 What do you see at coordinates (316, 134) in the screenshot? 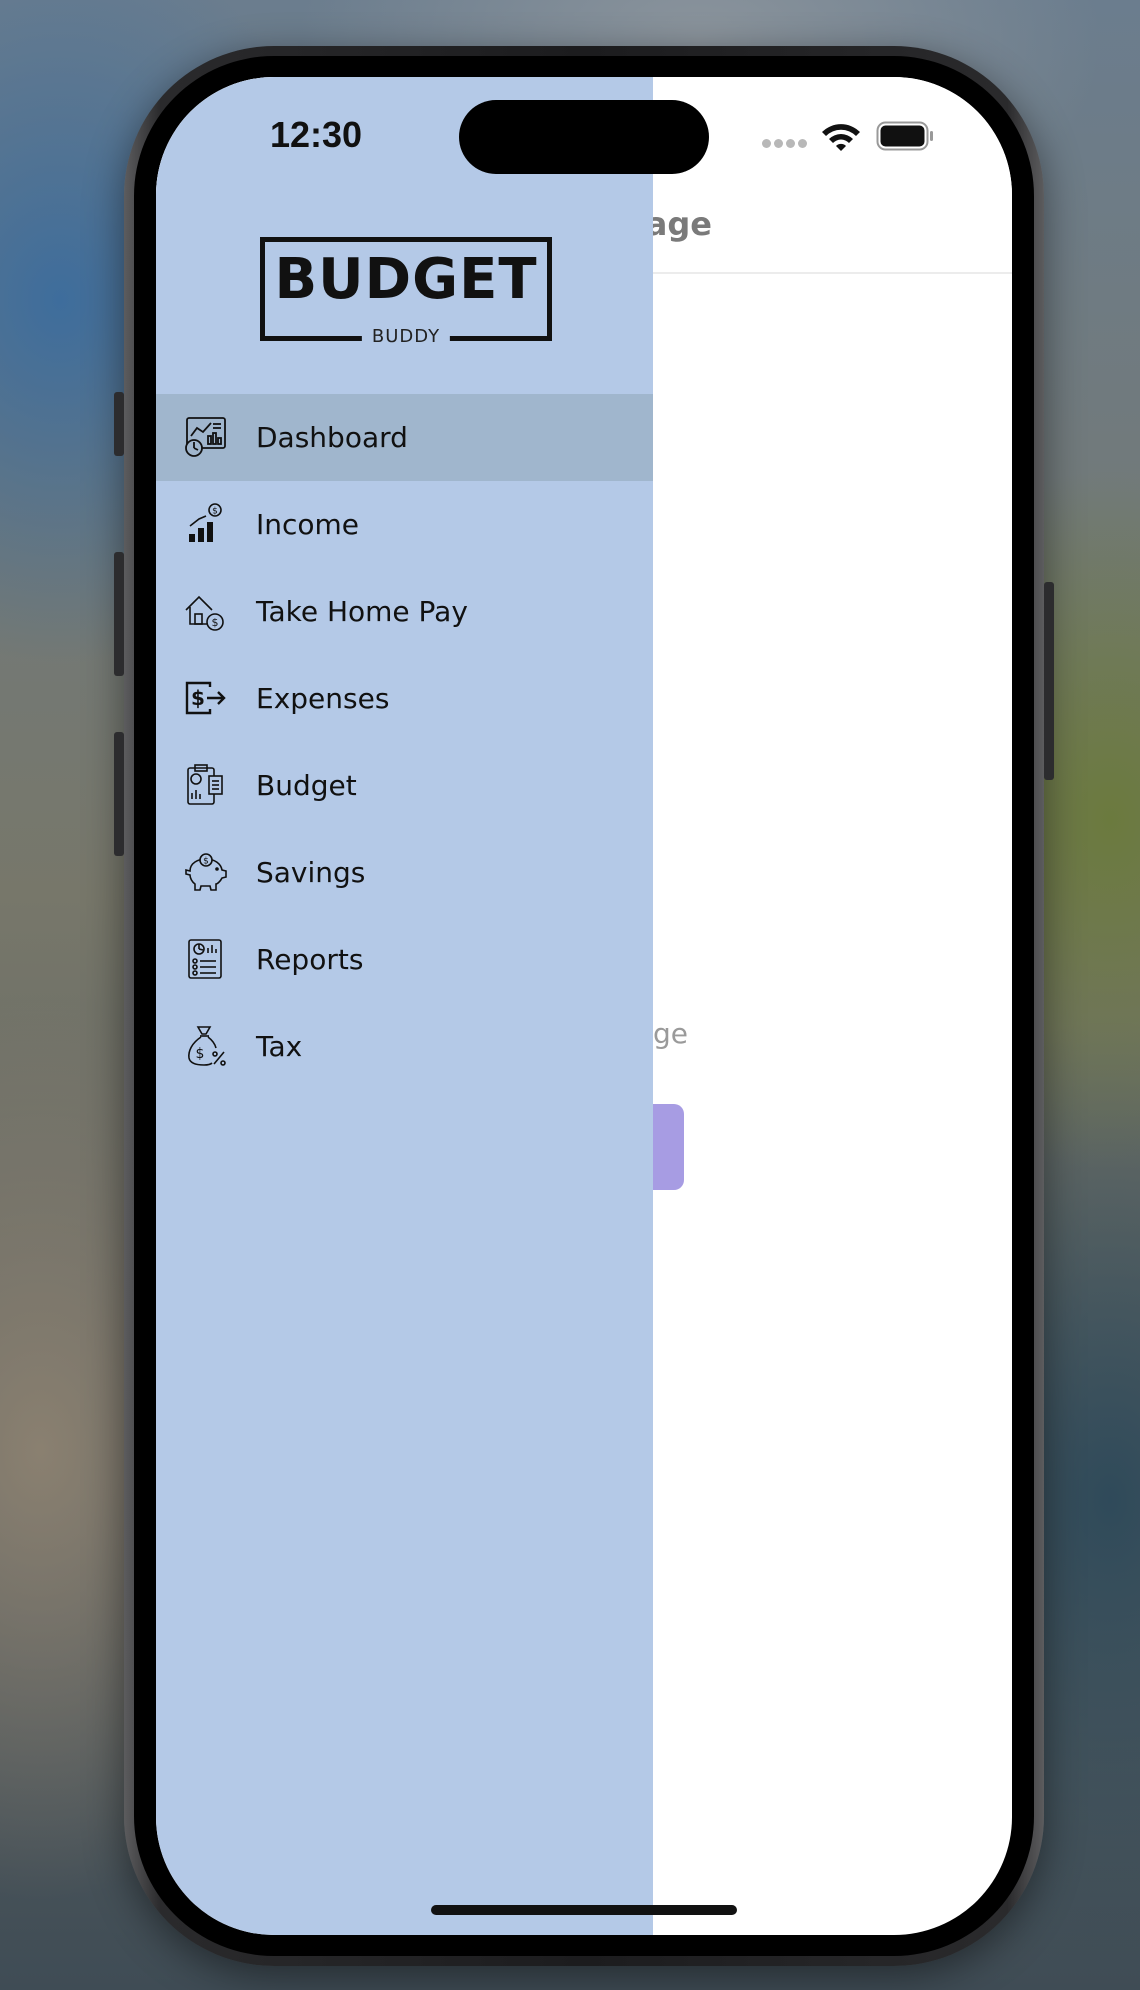
I see `status-bar-time: 12:30` at bounding box center [316, 134].